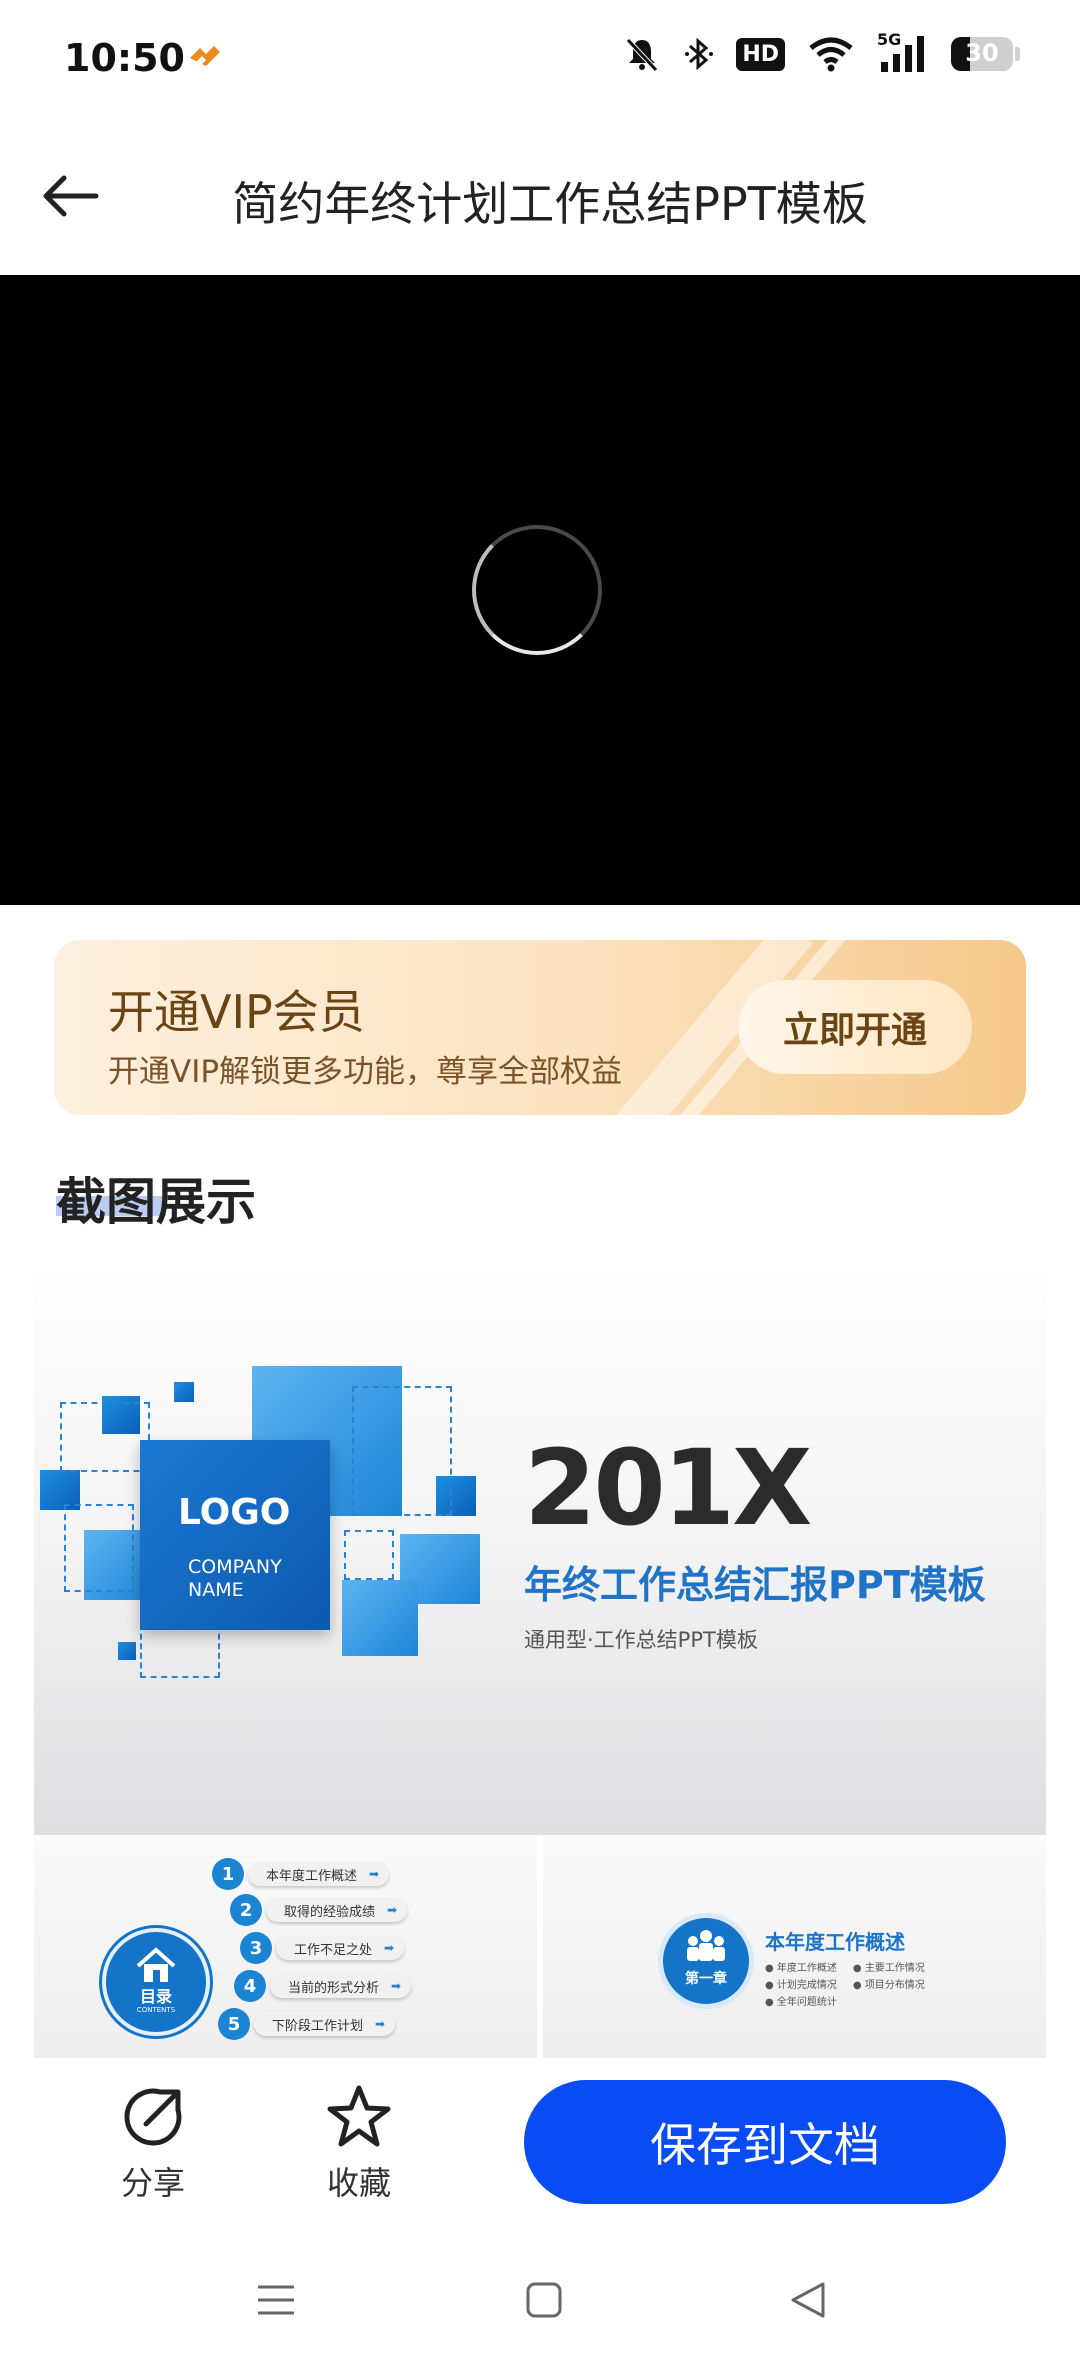 This screenshot has width=1080, height=2376. I want to click on cover-company-name: COMPANY NAME, so click(235, 1579).